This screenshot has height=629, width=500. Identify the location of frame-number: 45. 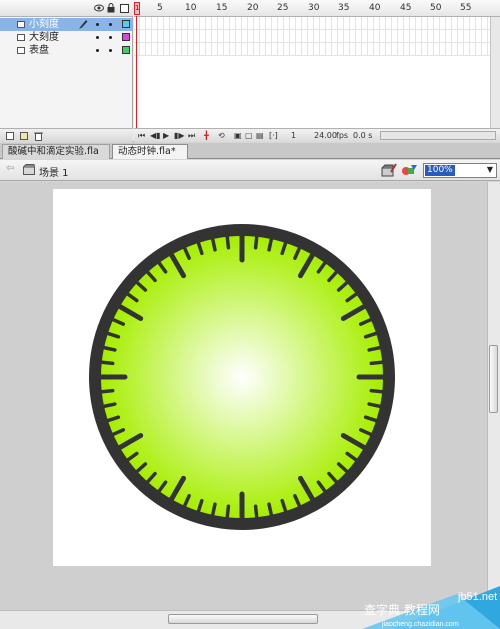
(406, 8).